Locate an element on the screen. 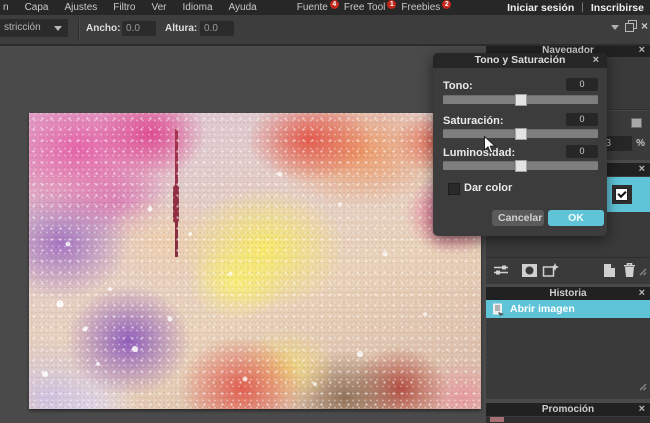 The image size is (650, 423). menu-item-idioma: Idioma is located at coordinates (198, 7).